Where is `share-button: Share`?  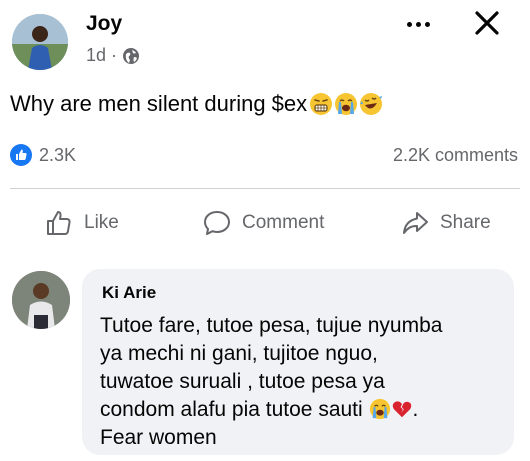 share-button: Share is located at coordinates (445, 223).